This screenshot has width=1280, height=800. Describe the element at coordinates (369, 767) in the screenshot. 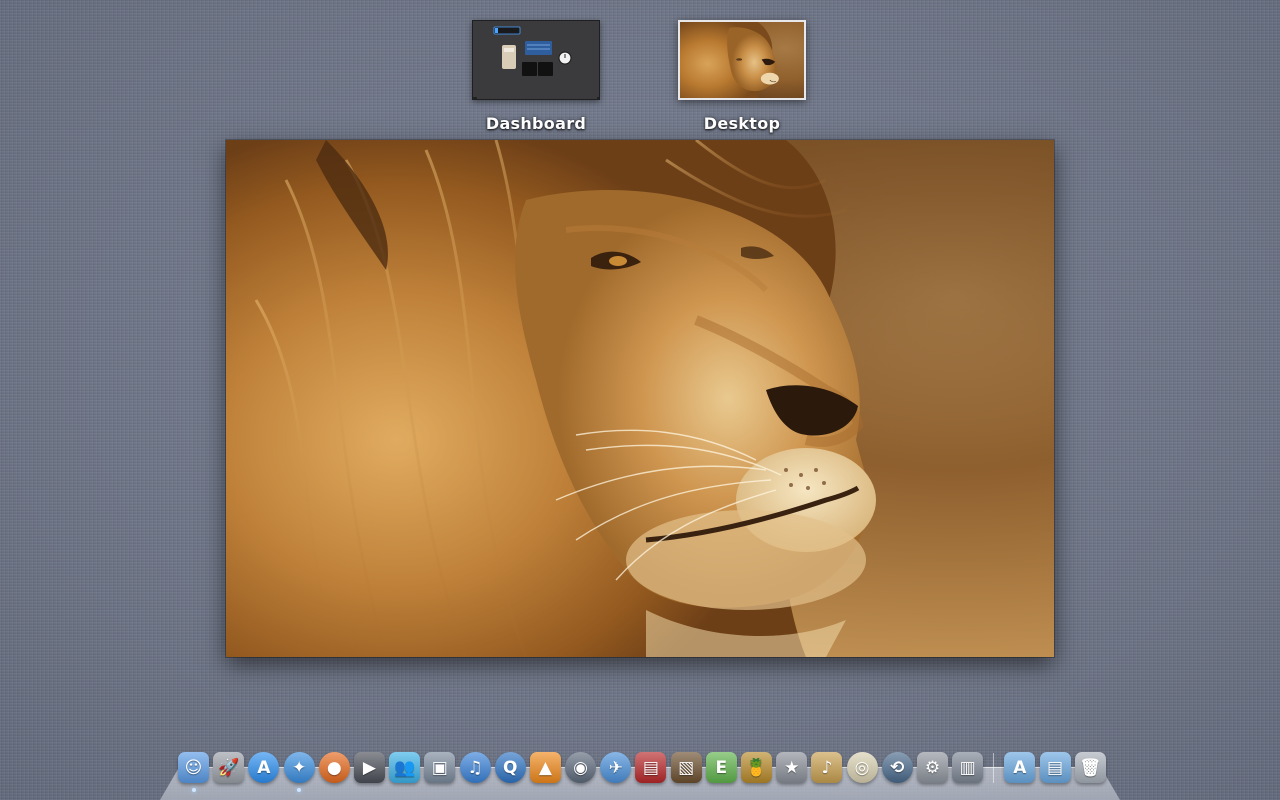

I see `facetime-icon: ▶` at that location.